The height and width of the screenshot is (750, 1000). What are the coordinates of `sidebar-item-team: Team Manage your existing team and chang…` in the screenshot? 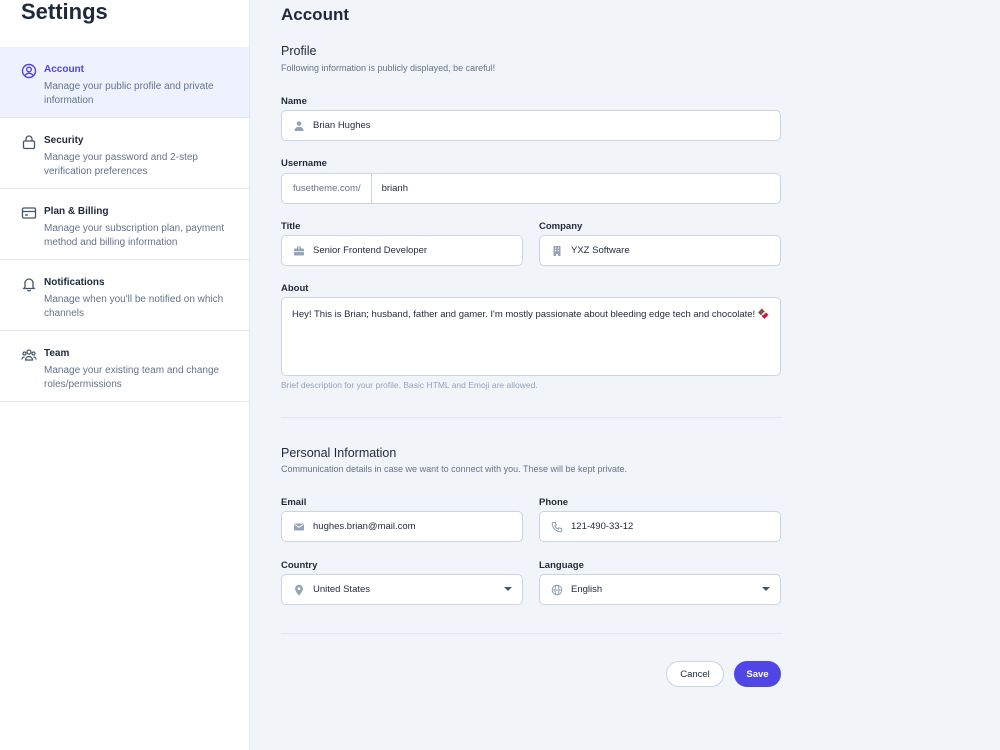 It's located at (124, 366).